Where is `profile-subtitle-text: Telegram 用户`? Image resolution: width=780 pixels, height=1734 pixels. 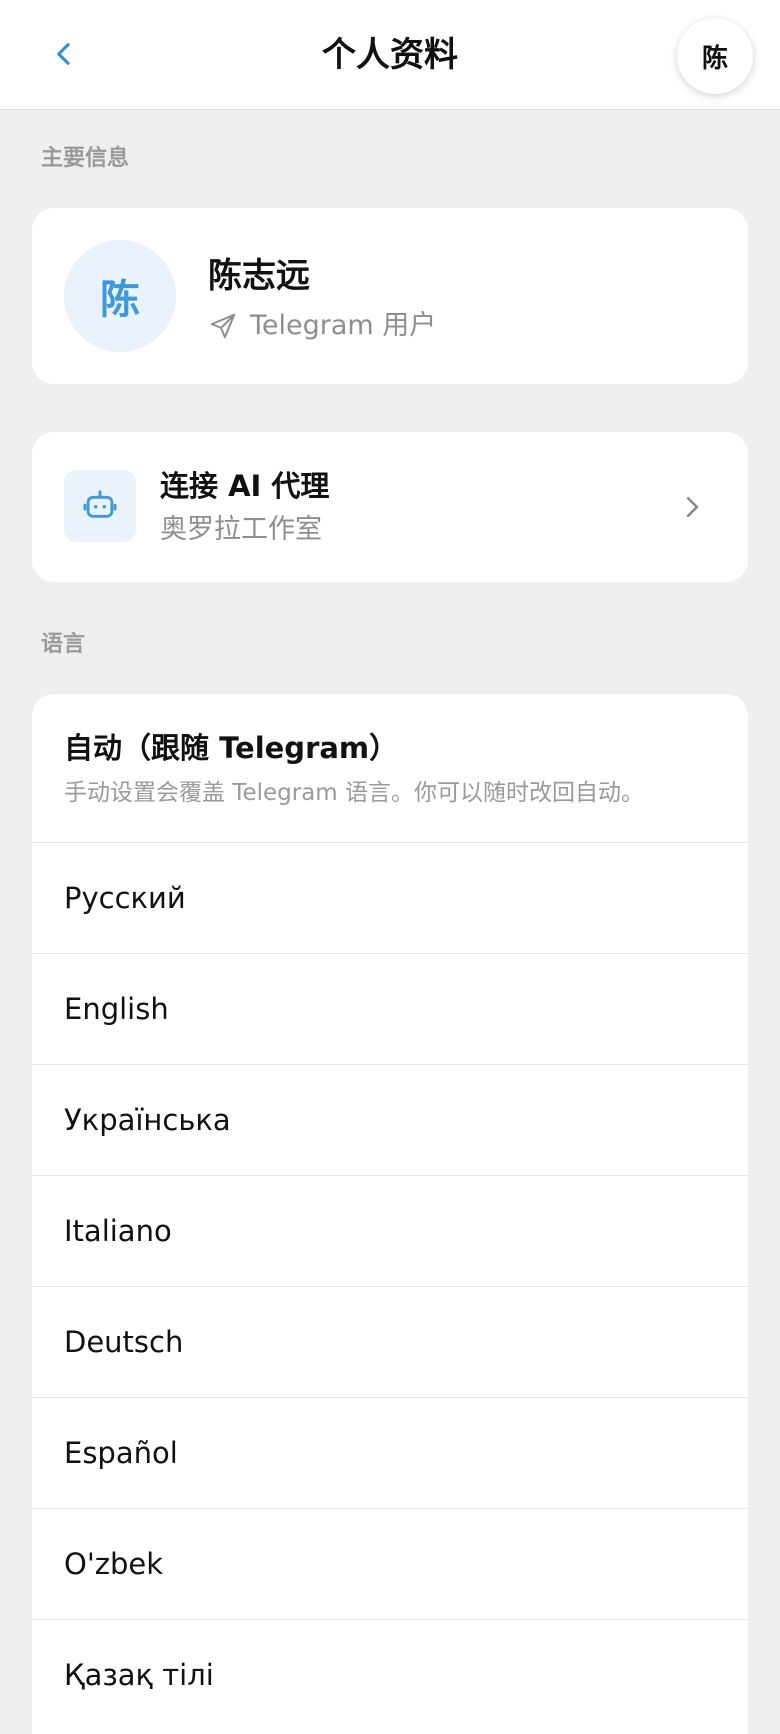 profile-subtitle-text: Telegram 用户 is located at coordinates (343, 325).